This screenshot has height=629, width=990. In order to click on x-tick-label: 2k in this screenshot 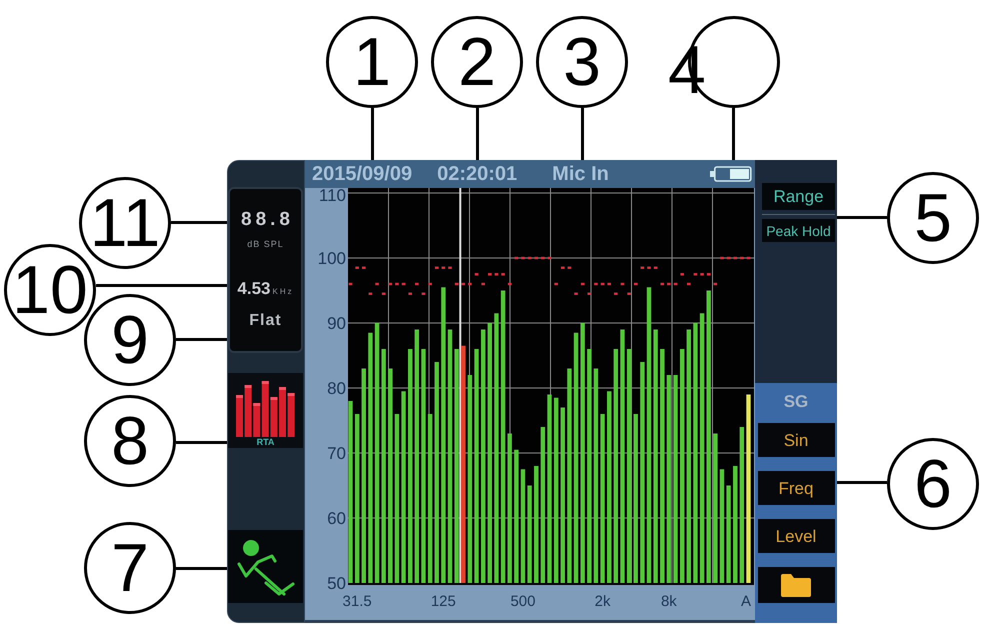, I will do `click(602, 601)`.